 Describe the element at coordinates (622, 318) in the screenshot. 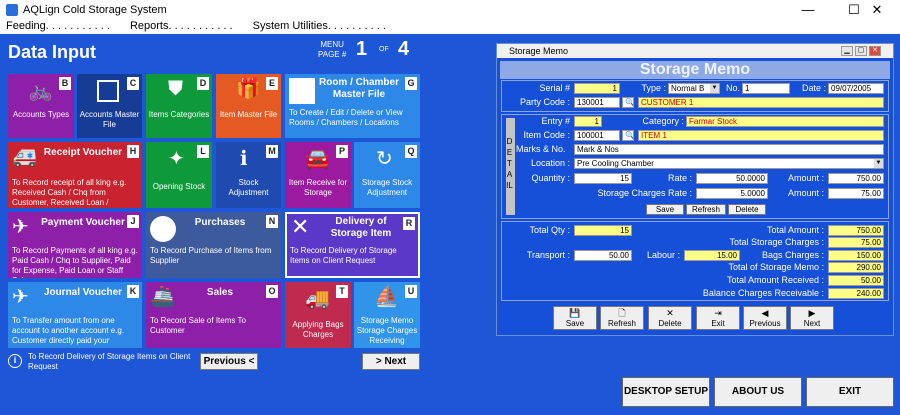

I see `toolbar-refresh-button: 🗋 Refresh` at that location.